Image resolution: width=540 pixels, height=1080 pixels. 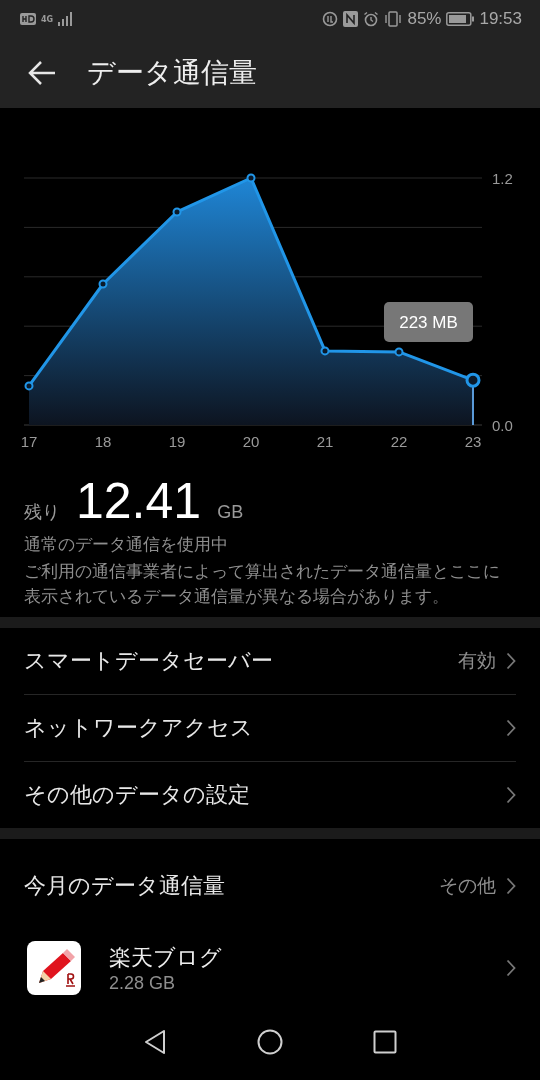 What do you see at coordinates (42, 73) in the screenshot?
I see `back-arrow-icon` at bounding box center [42, 73].